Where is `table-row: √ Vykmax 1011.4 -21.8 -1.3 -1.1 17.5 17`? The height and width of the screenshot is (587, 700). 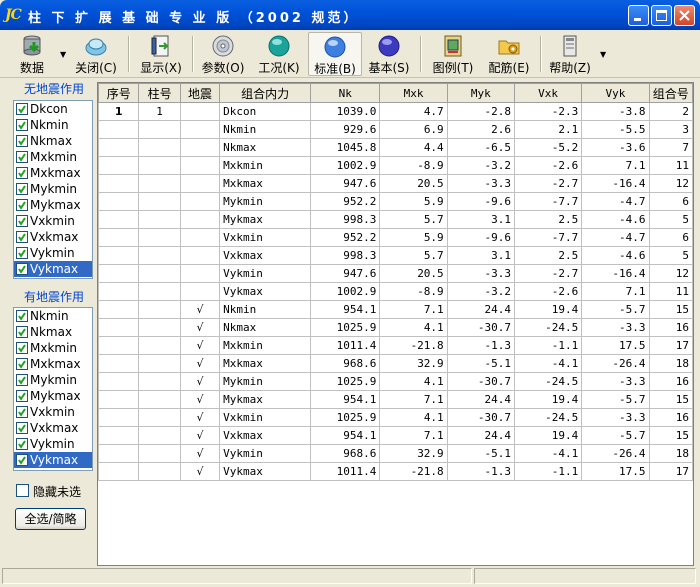 table-row: √ Vykmax 1011.4 -21.8 -1.3 -1.1 17.5 17 is located at coordinates (395, 471).